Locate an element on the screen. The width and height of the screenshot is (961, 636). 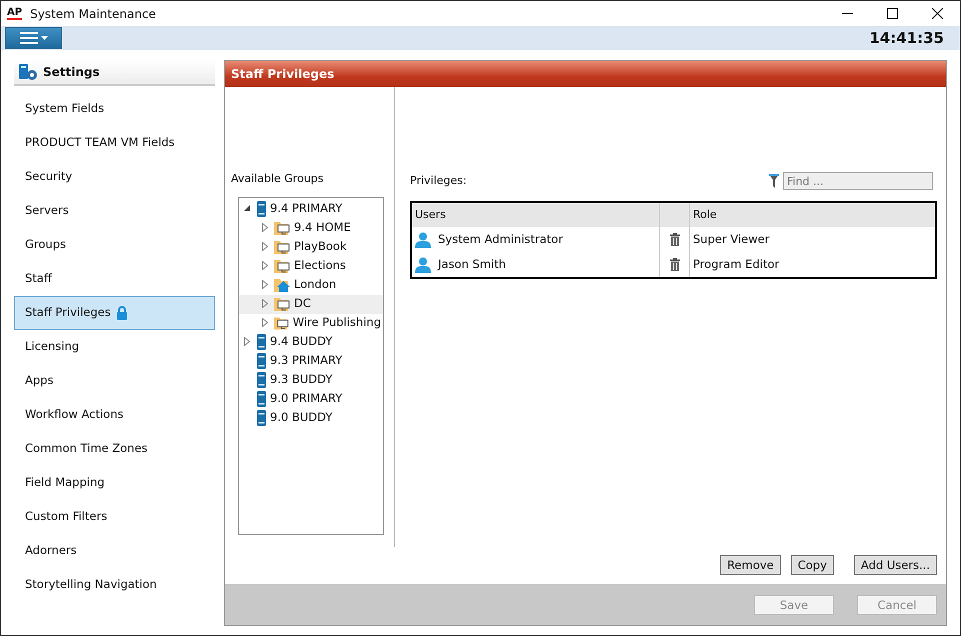
tree-item: DC is located at coordinates (311, 304).